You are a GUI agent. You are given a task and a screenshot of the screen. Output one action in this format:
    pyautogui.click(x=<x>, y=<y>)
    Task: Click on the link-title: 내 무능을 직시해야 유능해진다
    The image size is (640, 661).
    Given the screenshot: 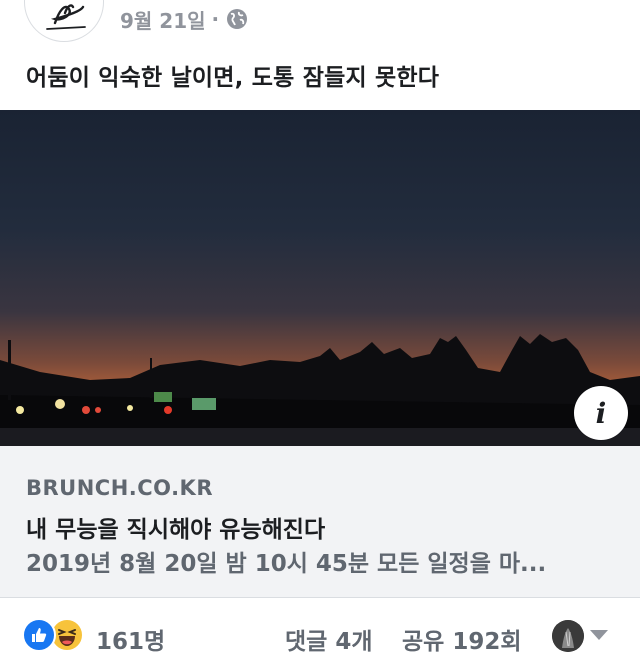 What is the action you would take?
    pyautogui.click(x=176, y=530)
    